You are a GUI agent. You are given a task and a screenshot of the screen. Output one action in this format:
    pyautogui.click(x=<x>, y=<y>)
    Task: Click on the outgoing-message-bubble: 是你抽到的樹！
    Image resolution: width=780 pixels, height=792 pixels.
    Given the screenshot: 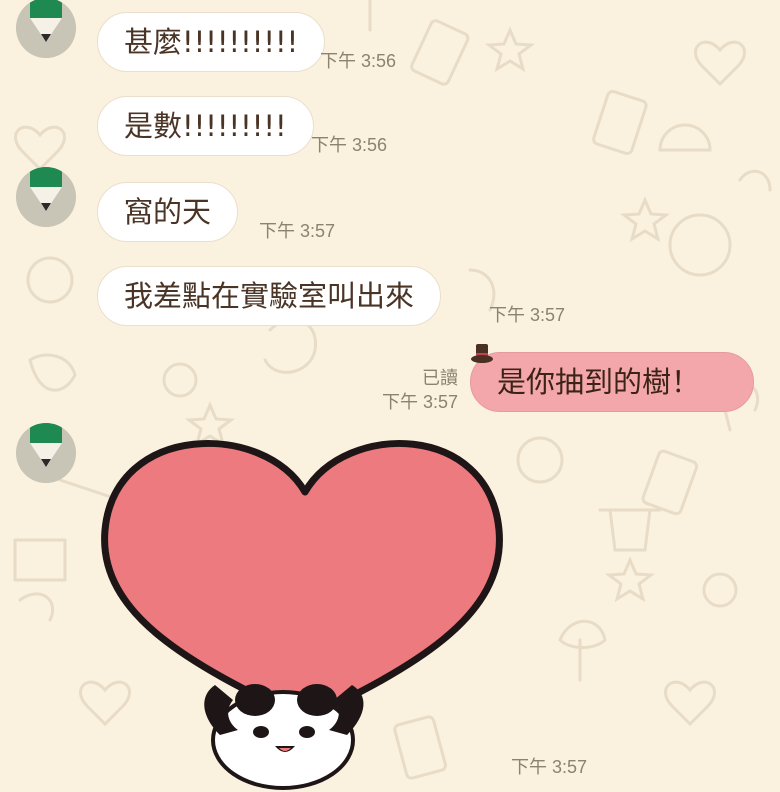 What is the action you would take?
    pyautogui.click(x=612, y=382)
    